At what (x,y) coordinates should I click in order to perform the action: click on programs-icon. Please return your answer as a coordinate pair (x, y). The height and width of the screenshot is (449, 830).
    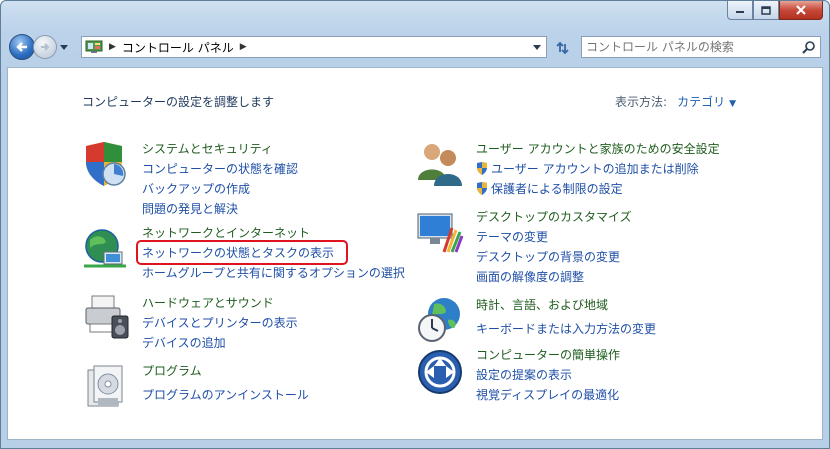
    Looking at the image, I should click on (106, 388).